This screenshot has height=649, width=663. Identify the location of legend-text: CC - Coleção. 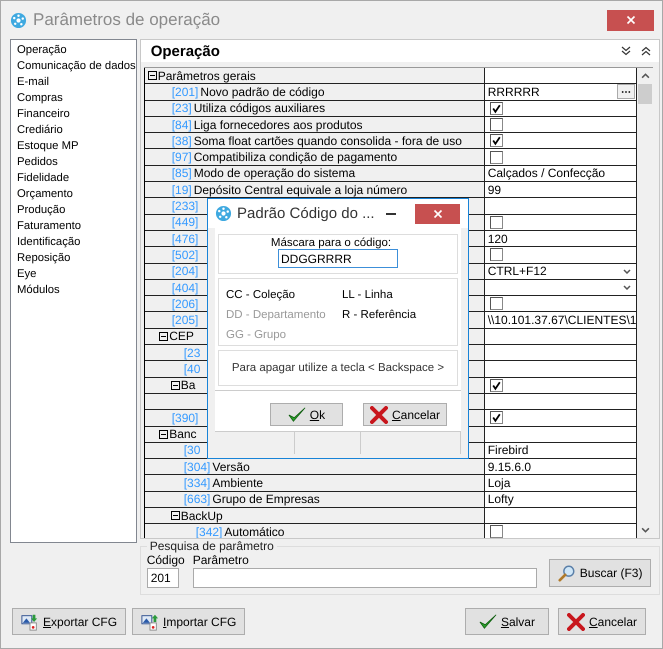
(261, 295).